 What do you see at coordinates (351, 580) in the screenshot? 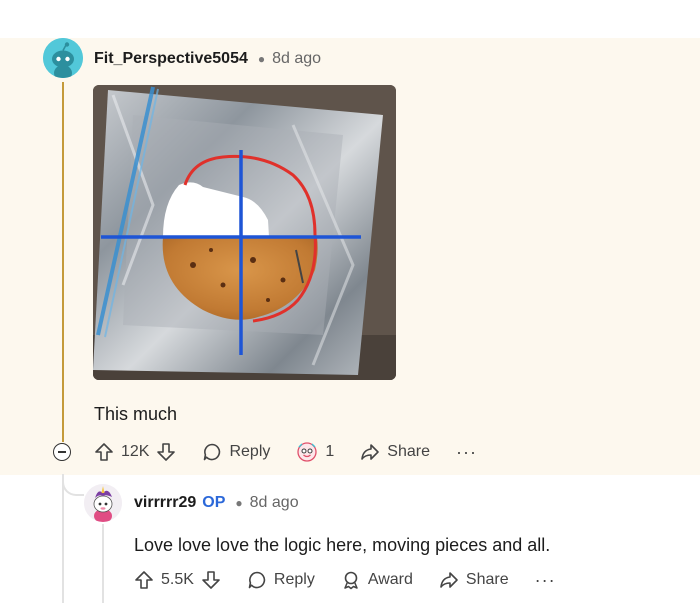
I see `award-ribbon-icon` at bounding box center [351, 580].